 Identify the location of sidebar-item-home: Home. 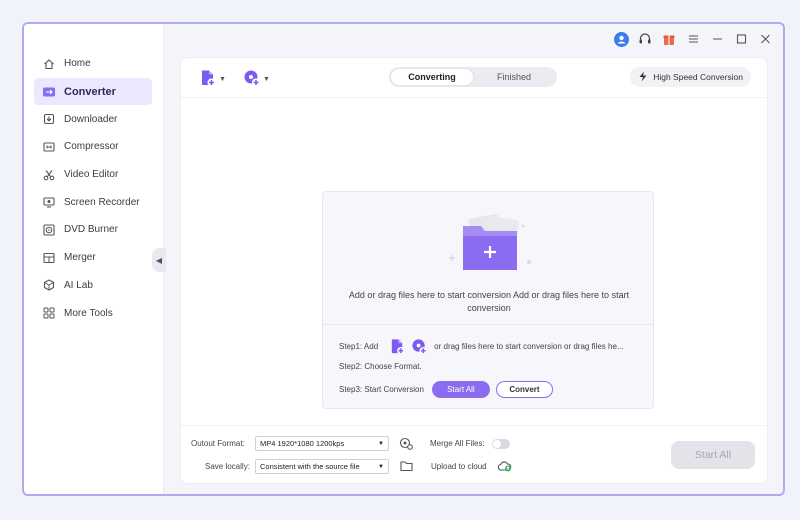
(93, 64).